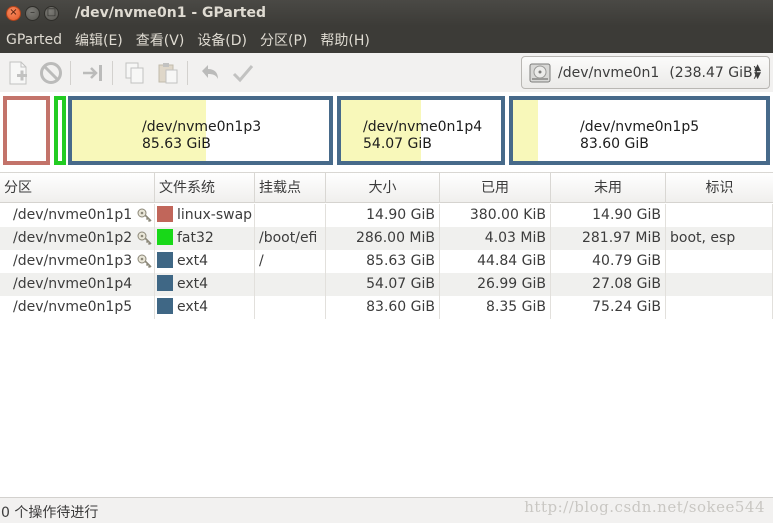  What do you see at coordinates (714, 72) in the screenshot?
I see `device-size: (238.47 GiB)` at bounding box center [714, 72].